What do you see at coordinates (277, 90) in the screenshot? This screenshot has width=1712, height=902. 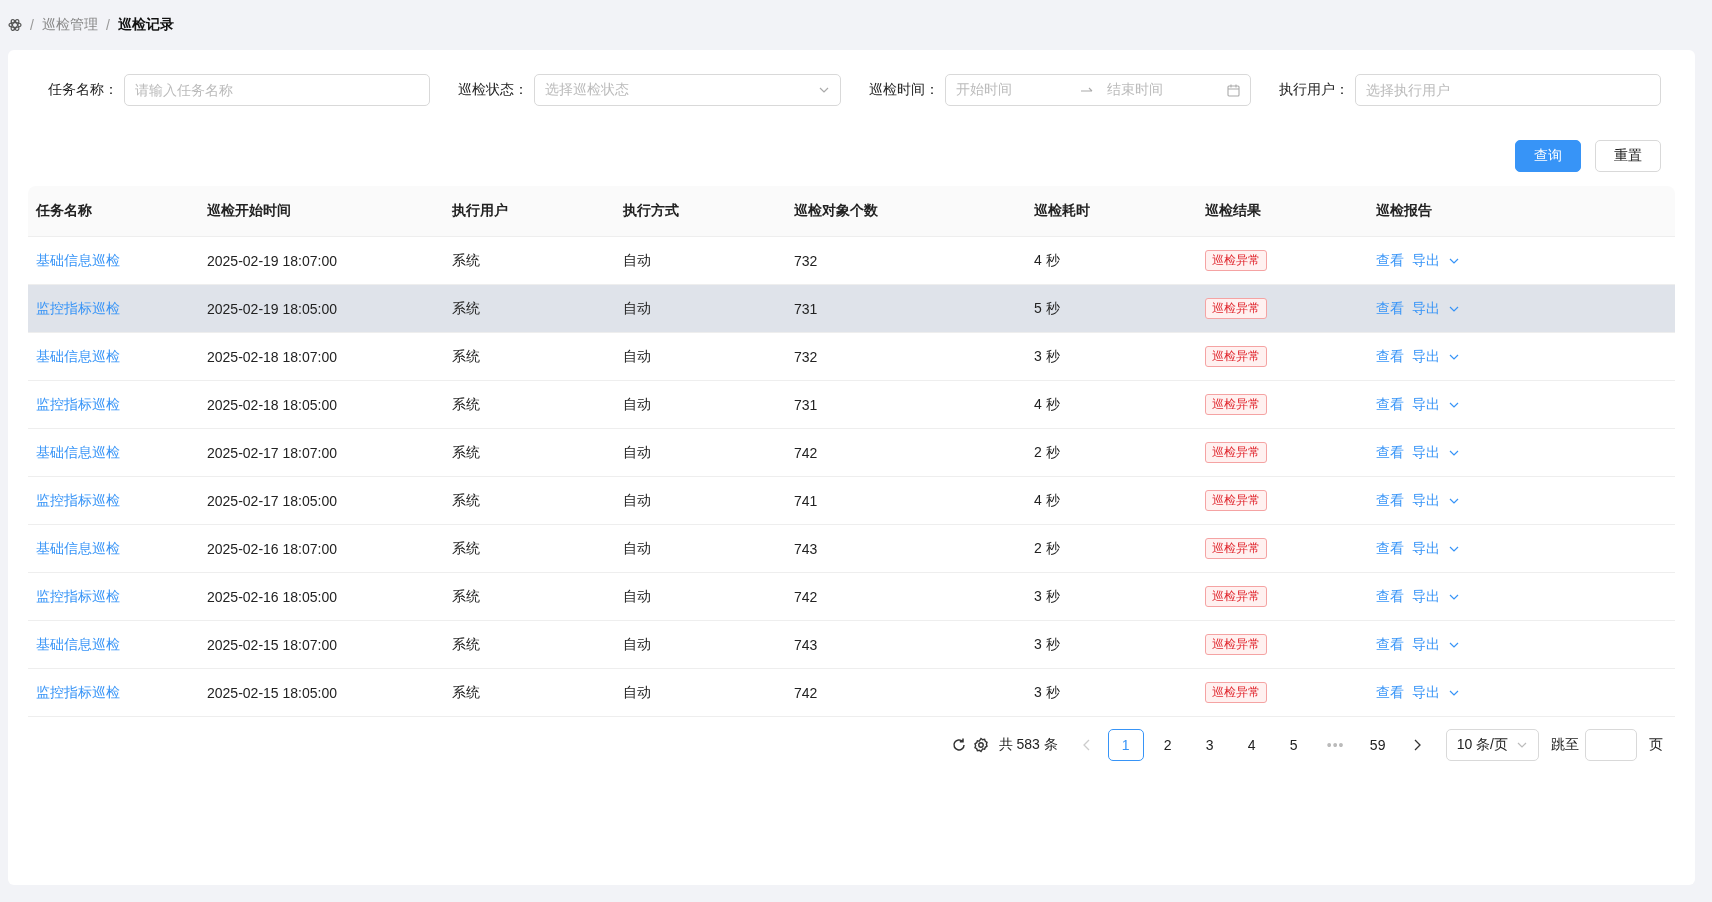 I see `input-field: 请输入任务名称` at bounding box center [277, 90].